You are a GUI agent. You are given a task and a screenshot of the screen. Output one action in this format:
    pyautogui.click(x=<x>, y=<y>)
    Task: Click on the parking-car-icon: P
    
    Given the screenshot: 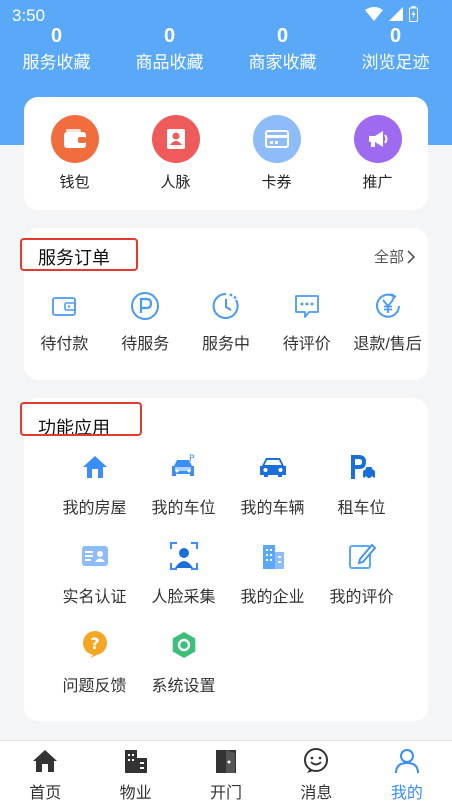 What is the action you would take?
    pyautogui.click(x=183, y=467)
    